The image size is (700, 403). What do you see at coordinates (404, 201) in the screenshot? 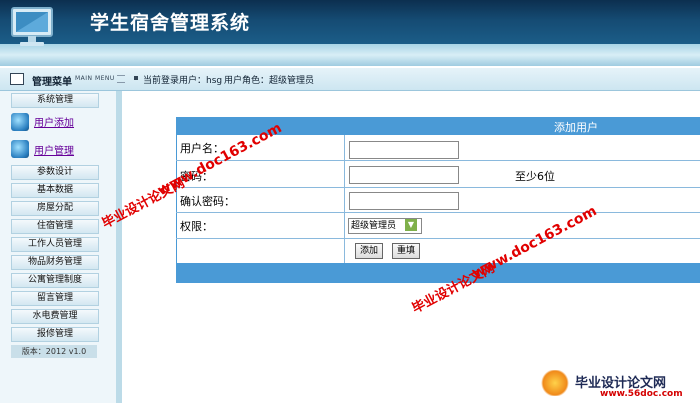
I see `confirm-password-input` at bounding box center [404, 201].